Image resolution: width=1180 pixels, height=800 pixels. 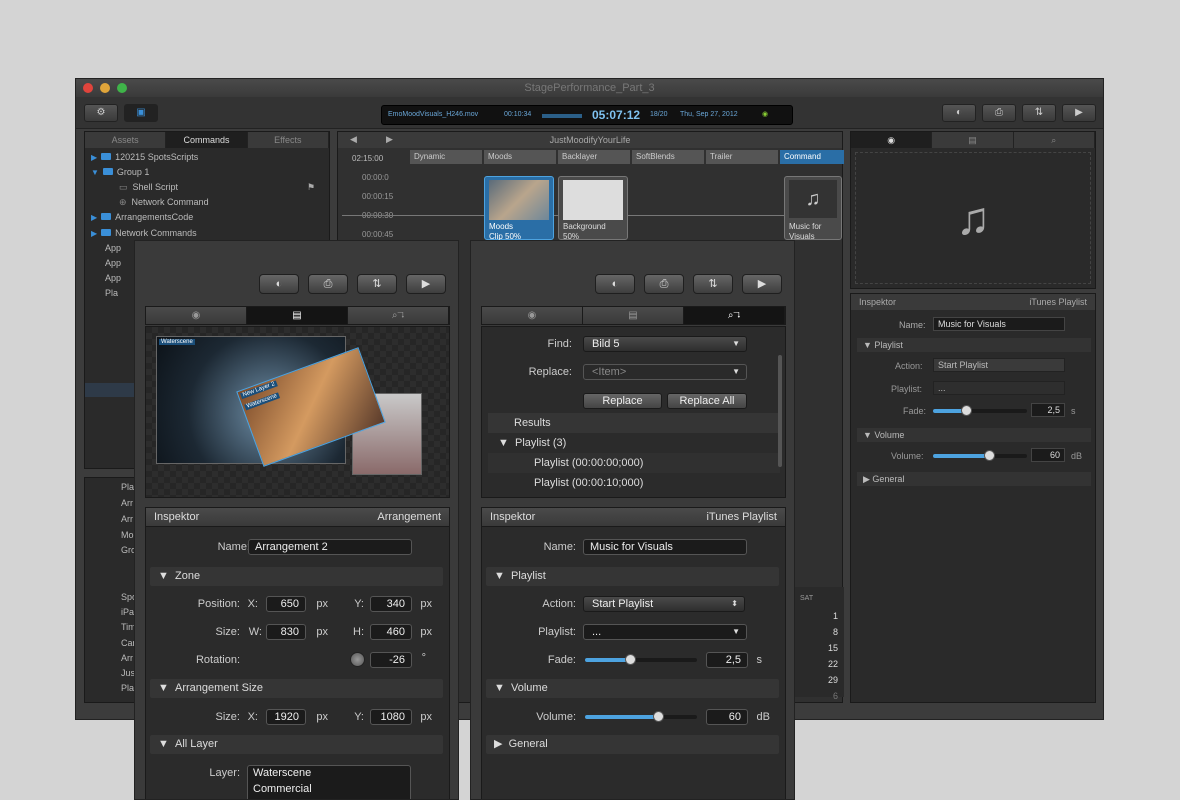 I want to click on top-button-2: ⎙, so click(x=999, y=113).